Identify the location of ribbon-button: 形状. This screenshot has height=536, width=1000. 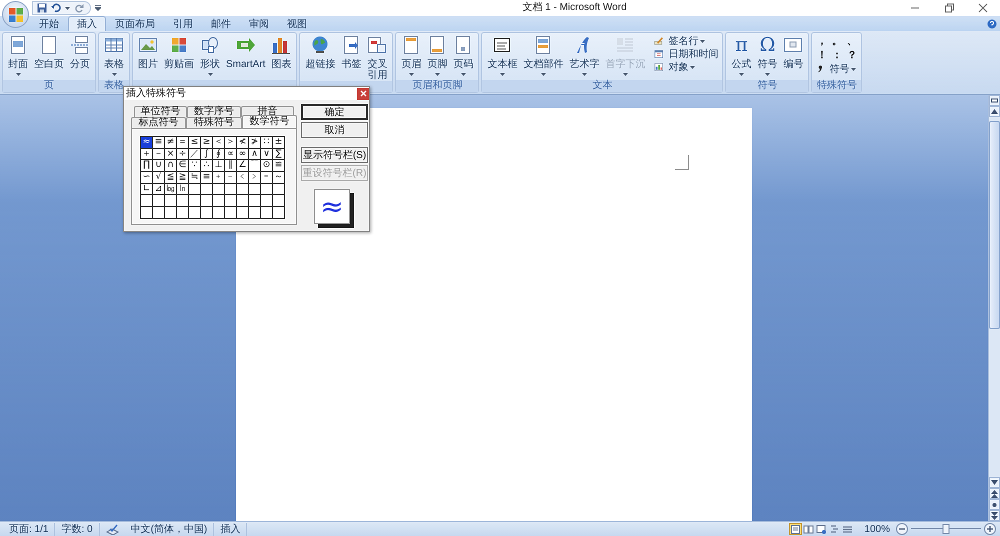
(210, 55).